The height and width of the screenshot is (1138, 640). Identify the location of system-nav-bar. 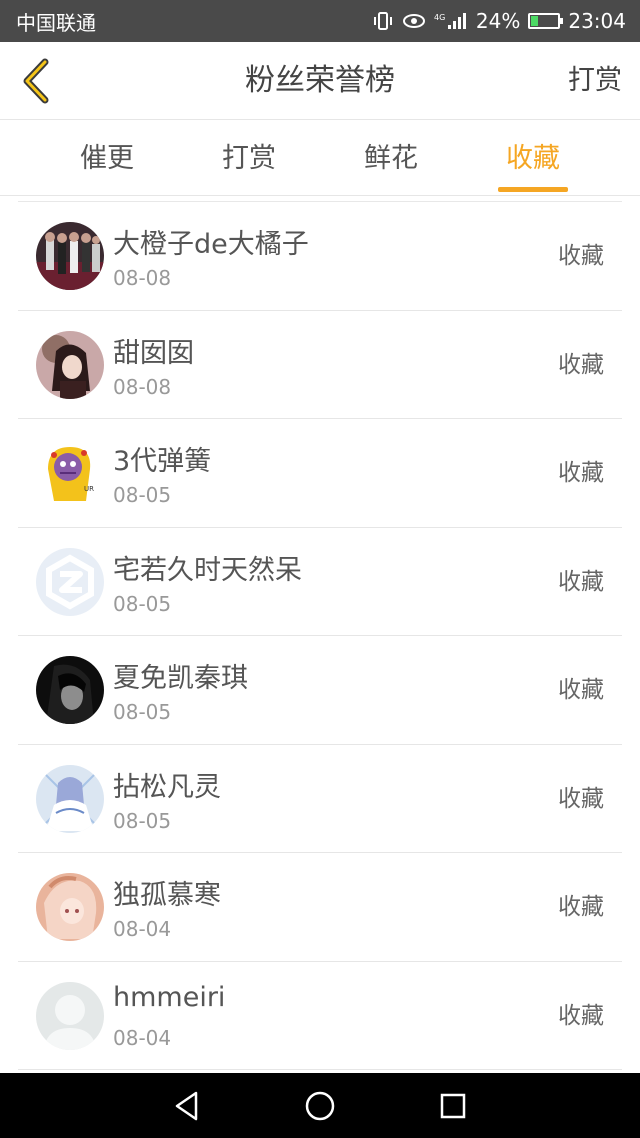
(320, 1105).